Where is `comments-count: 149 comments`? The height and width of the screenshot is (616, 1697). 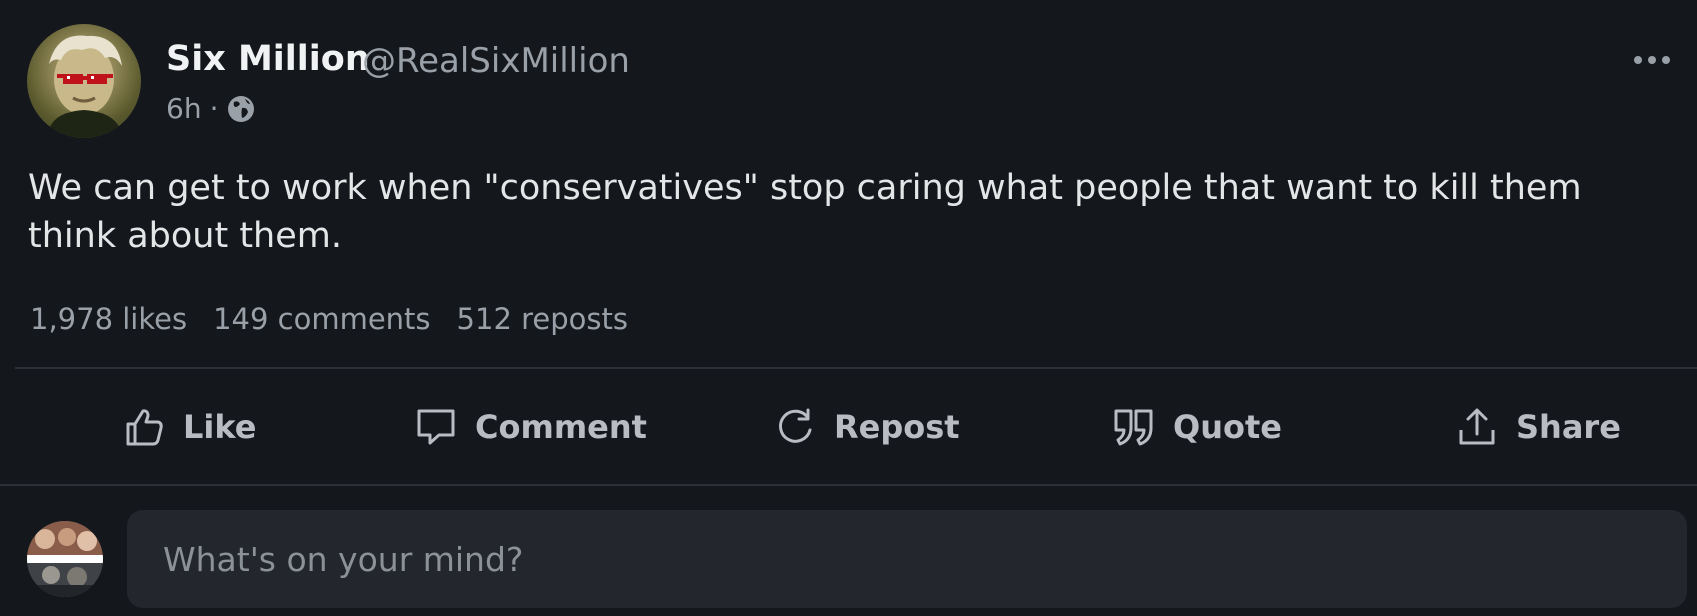 comments-count: 149 comments is located at coordinates (321, 319).